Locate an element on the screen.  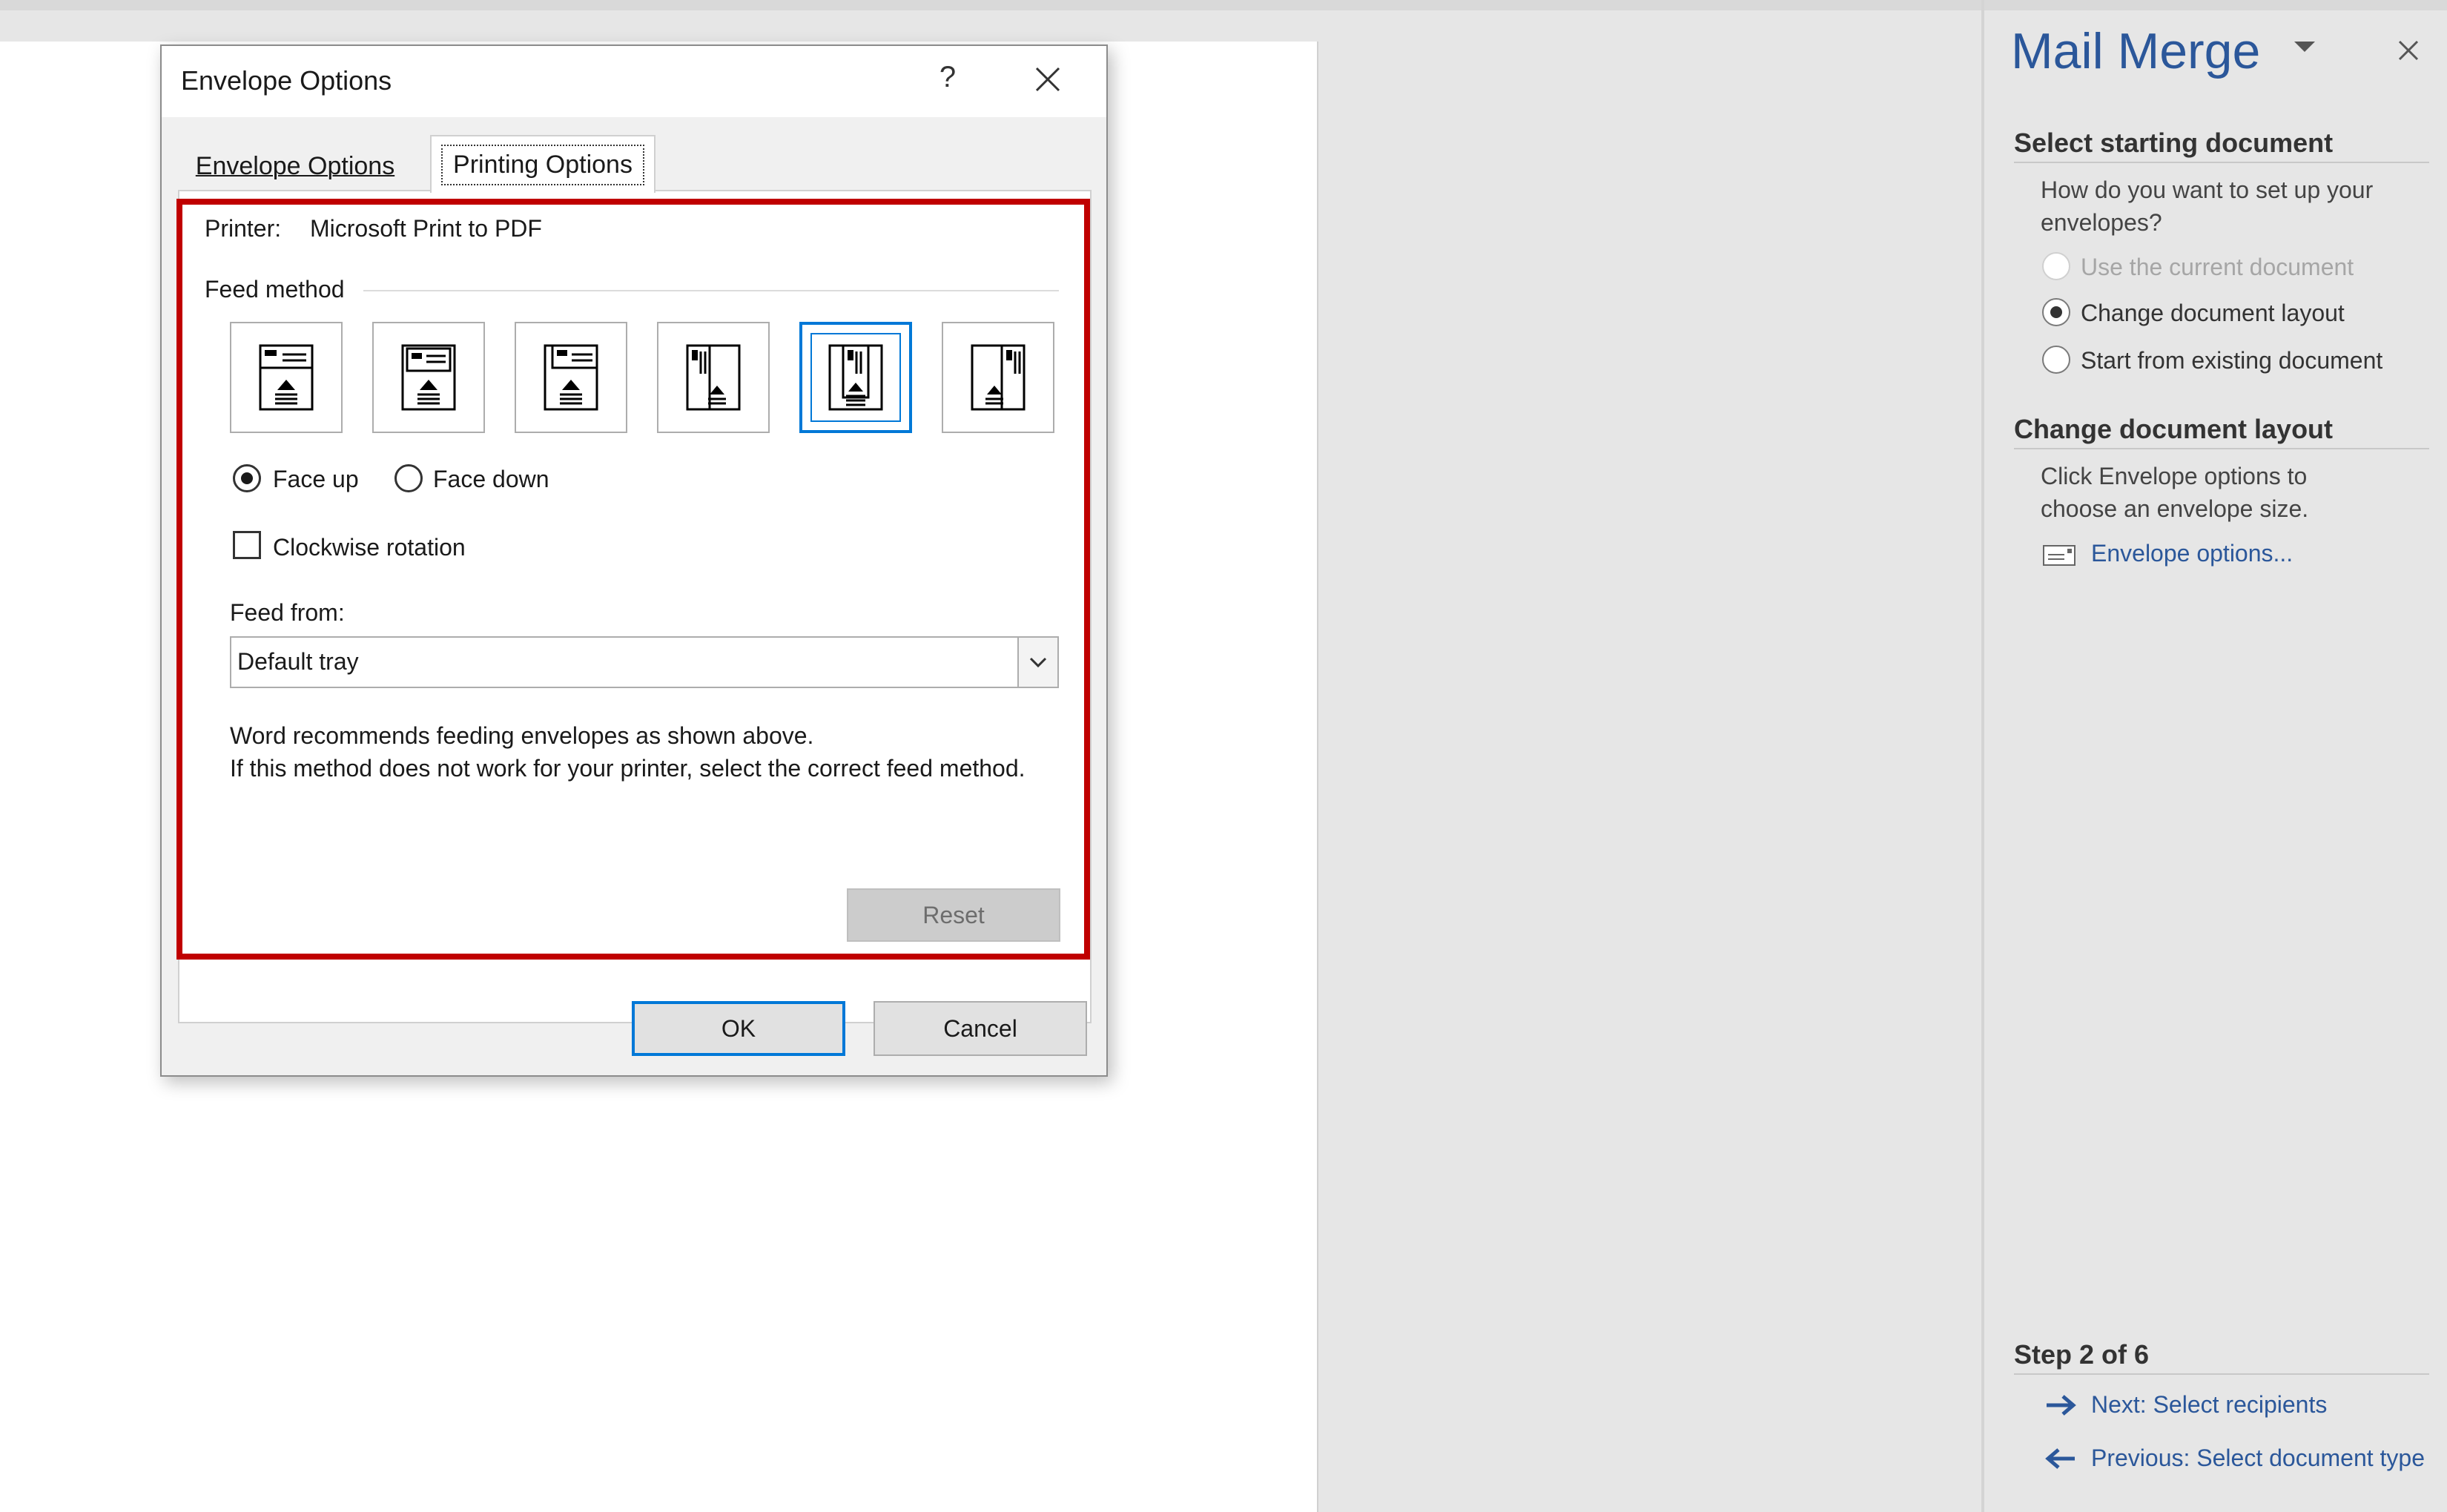
envelope-icon is located at coordinates (2059, 555).